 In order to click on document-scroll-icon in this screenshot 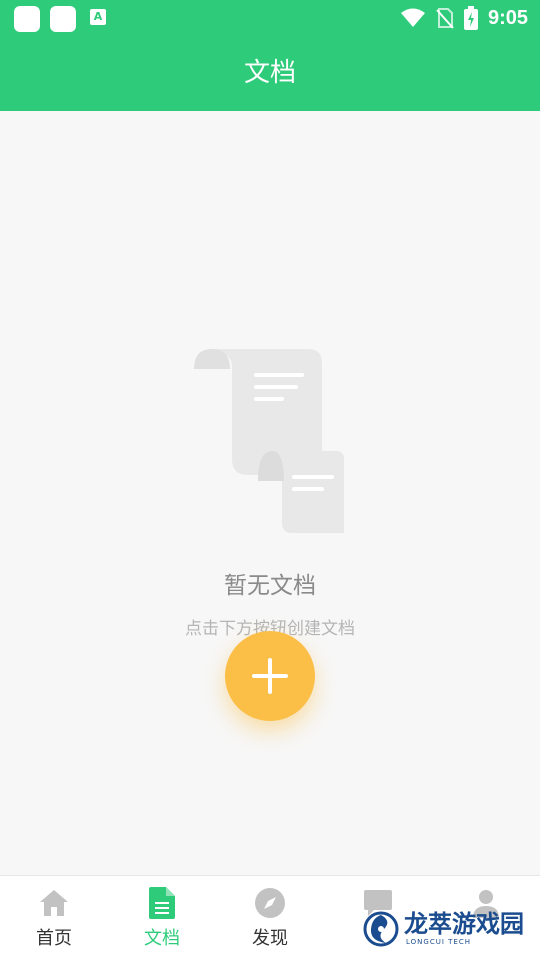, I will do `click(269, 441)`.